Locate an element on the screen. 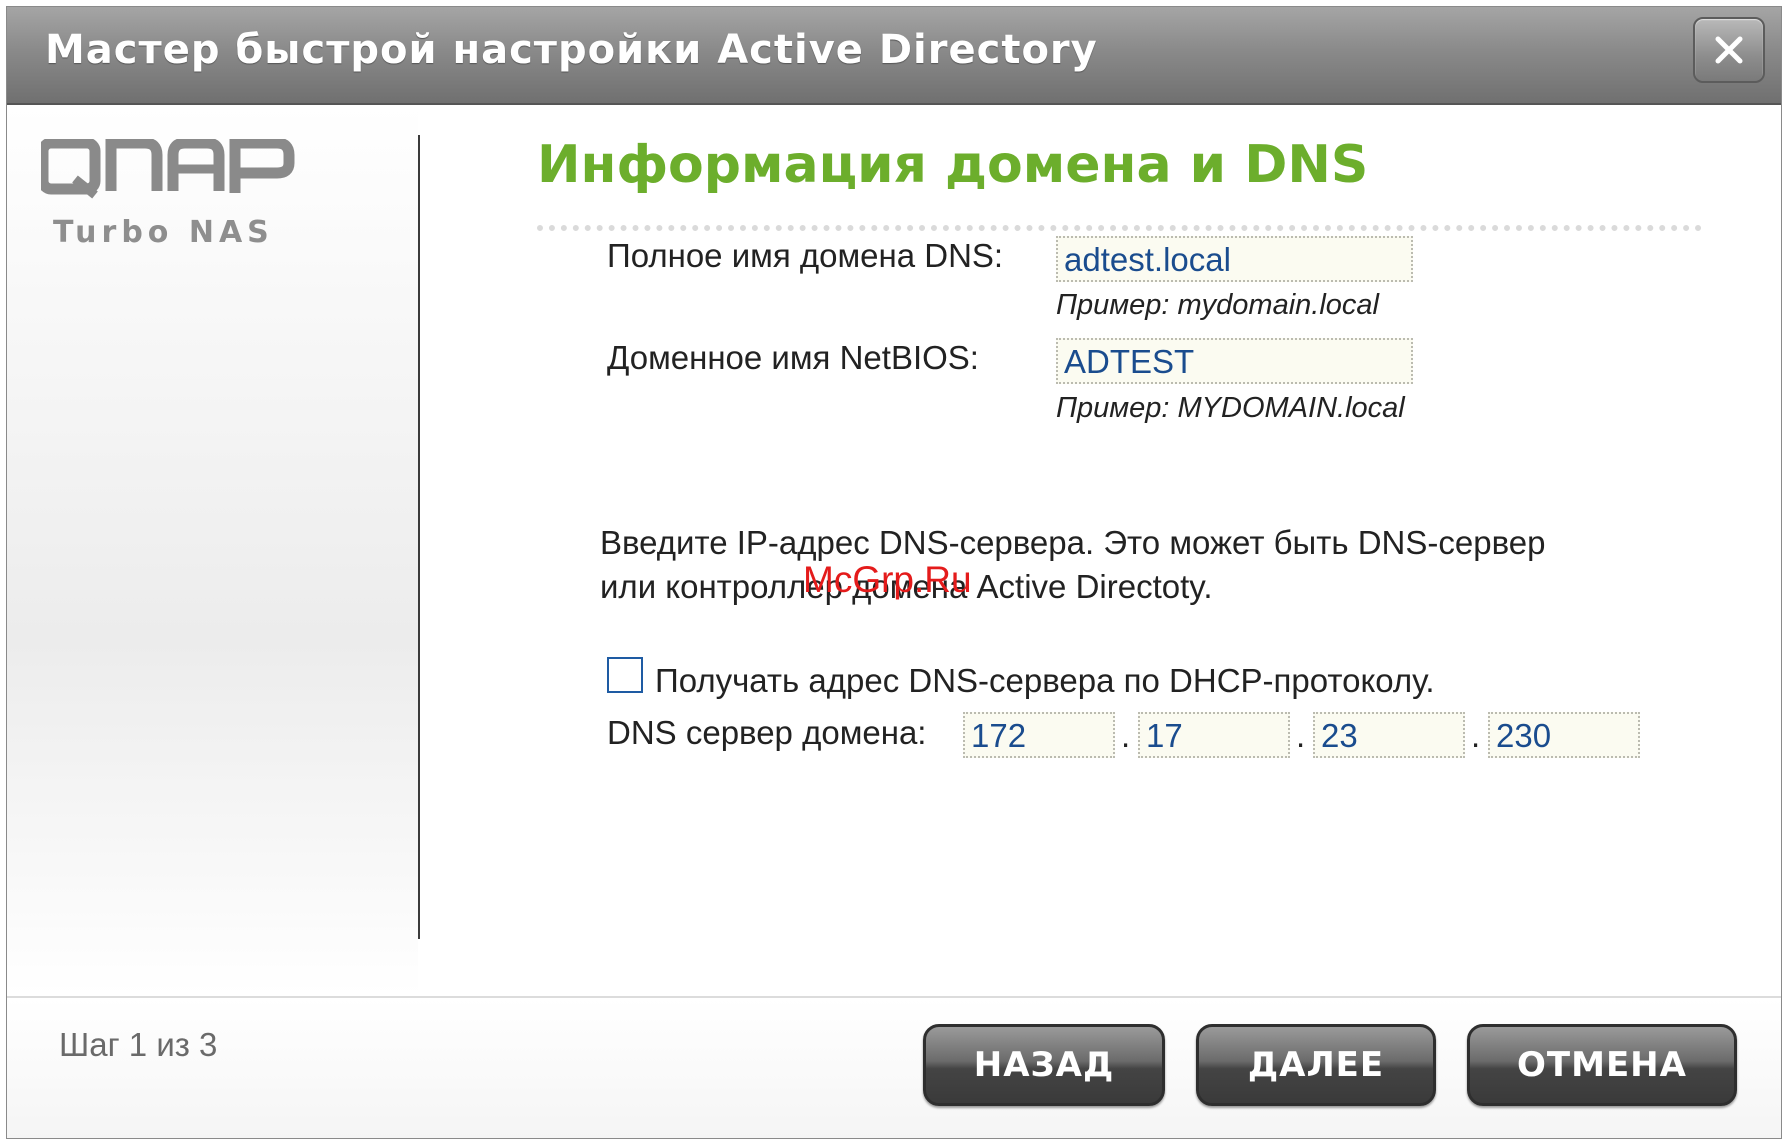 This screenshot has width=1786, height=1147. netbios-example: Пример: MYDOMAIN.local is located at coordinates (1230, 408).